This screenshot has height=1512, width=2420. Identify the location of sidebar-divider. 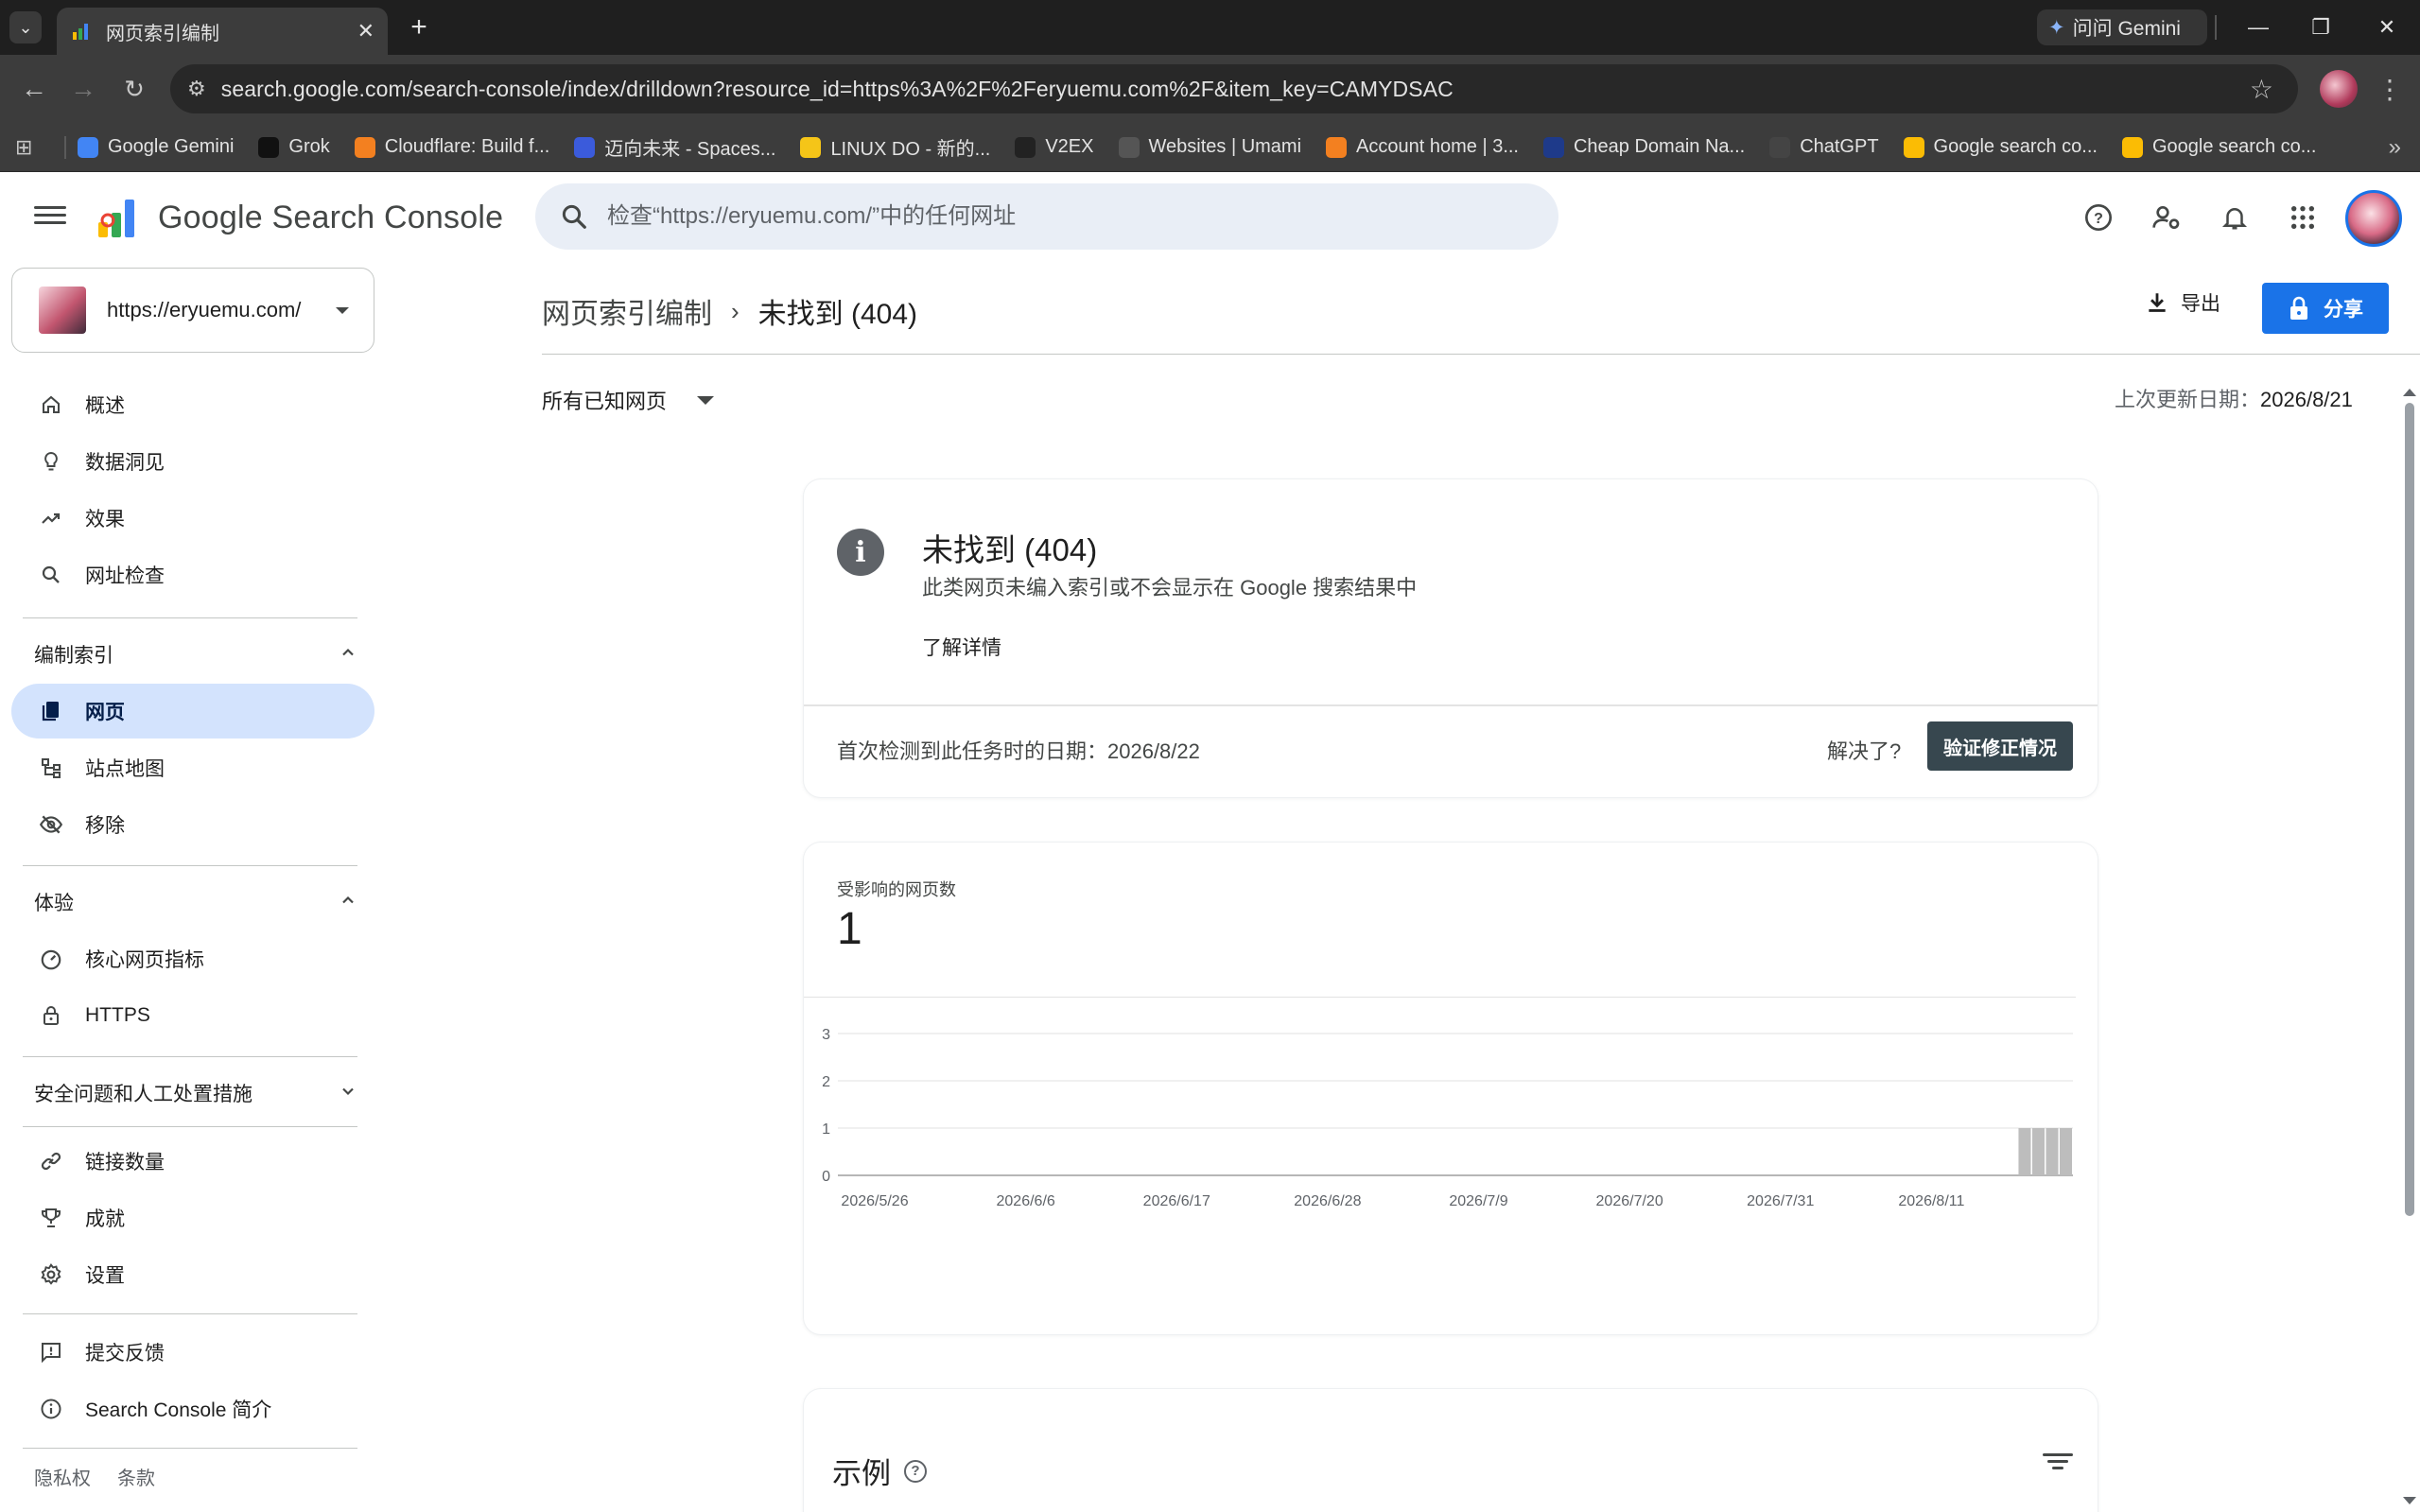
(190, 1056).